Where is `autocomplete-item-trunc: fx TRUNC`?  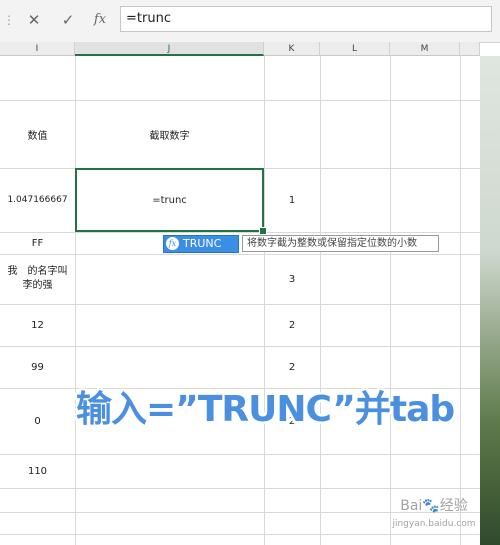 autocomplete-item-trunc: fx TRUNC is located at coordinates (201, 244).